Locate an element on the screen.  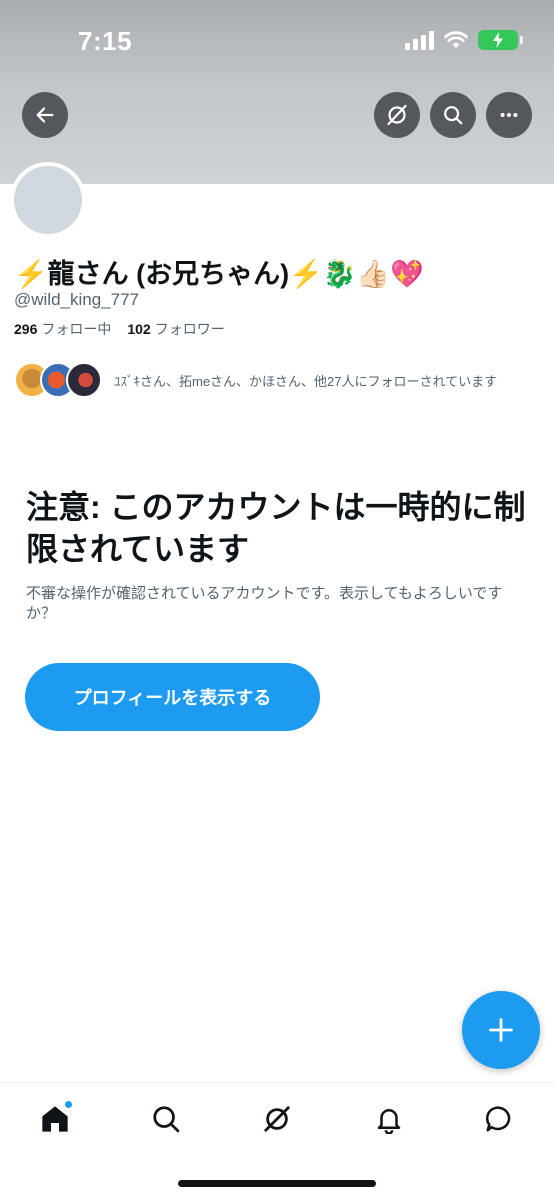
arrow-left-icon is located at coordinates (45, 115).